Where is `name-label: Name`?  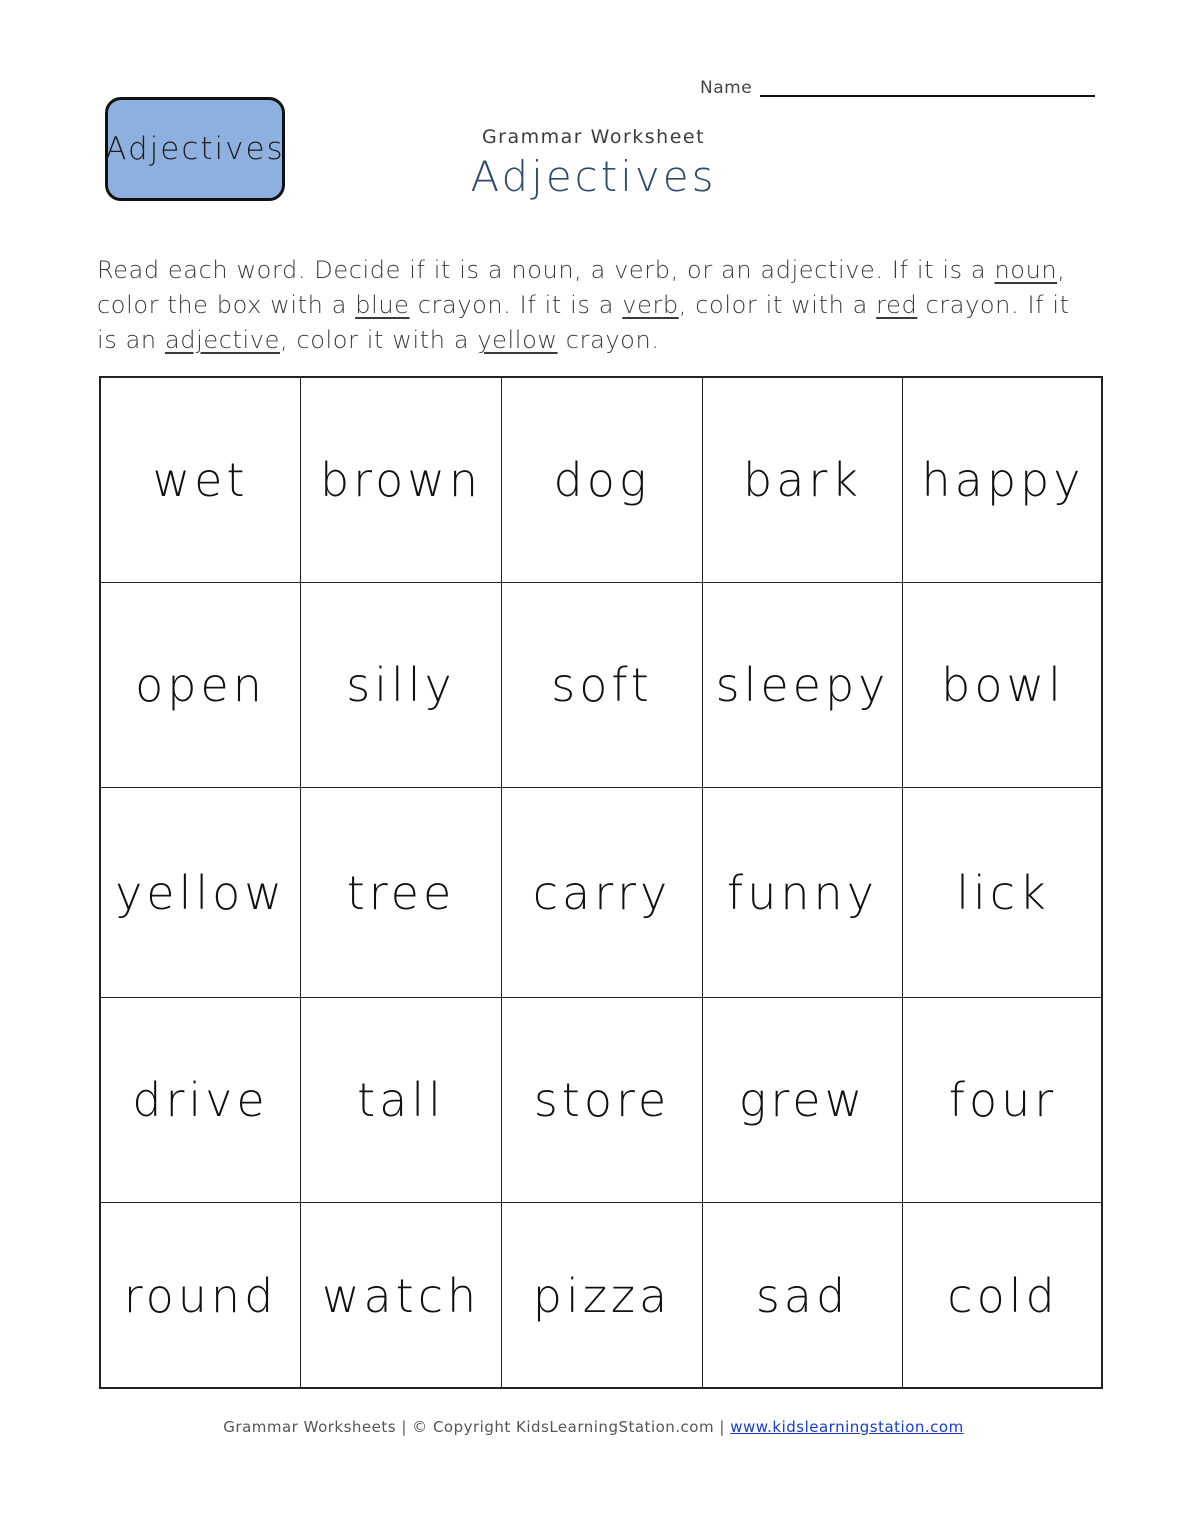
name-label: Name is located at coordinates (726, 88).